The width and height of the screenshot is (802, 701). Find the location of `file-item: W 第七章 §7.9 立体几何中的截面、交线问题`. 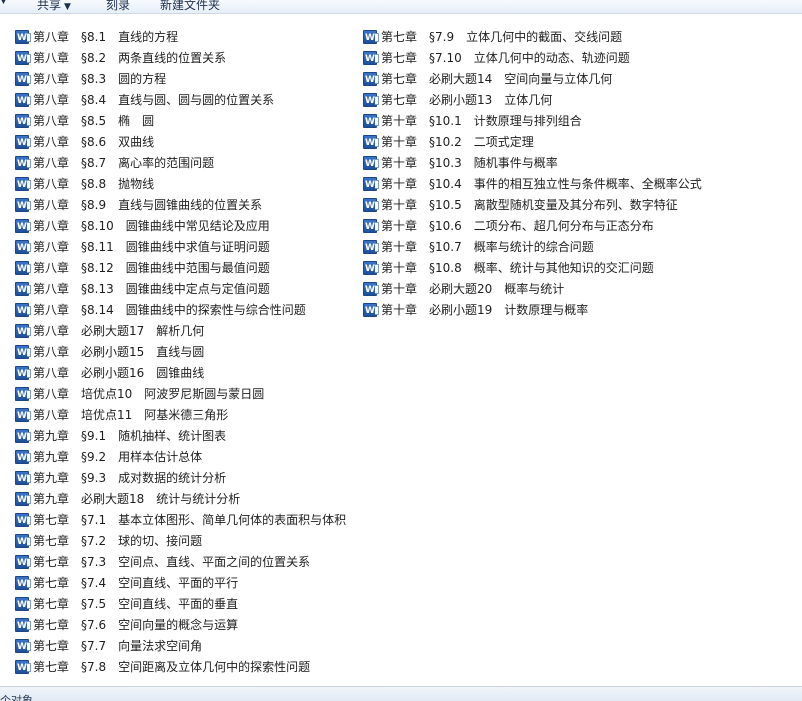

file-item: W 第七章 §7.9 立体几何中的截面、交线问题 is located at coordinates (532, 36).